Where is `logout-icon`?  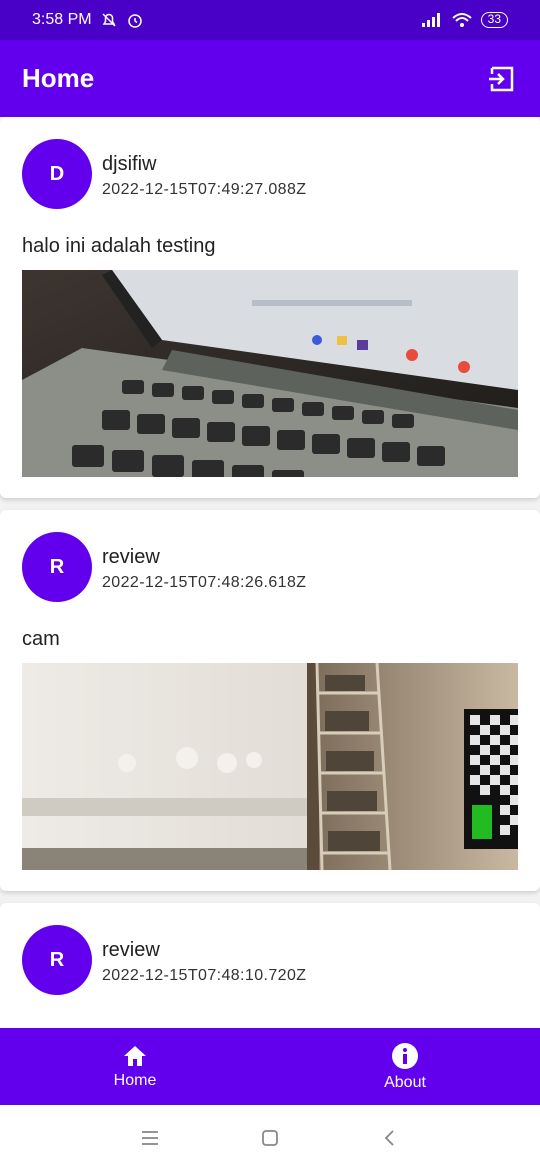 logout-icon is located at coordinates (501, 78).